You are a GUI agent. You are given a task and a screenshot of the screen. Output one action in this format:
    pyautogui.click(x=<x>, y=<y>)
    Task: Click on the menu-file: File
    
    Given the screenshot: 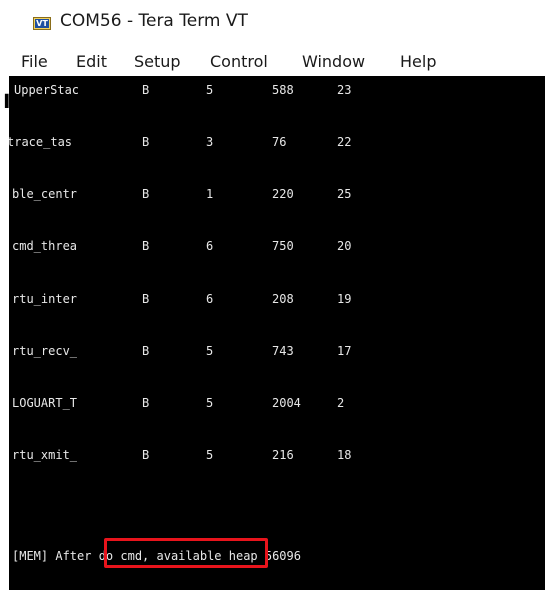 What is the action you would take?
    pyautogui.click(x=34, y=61)
    